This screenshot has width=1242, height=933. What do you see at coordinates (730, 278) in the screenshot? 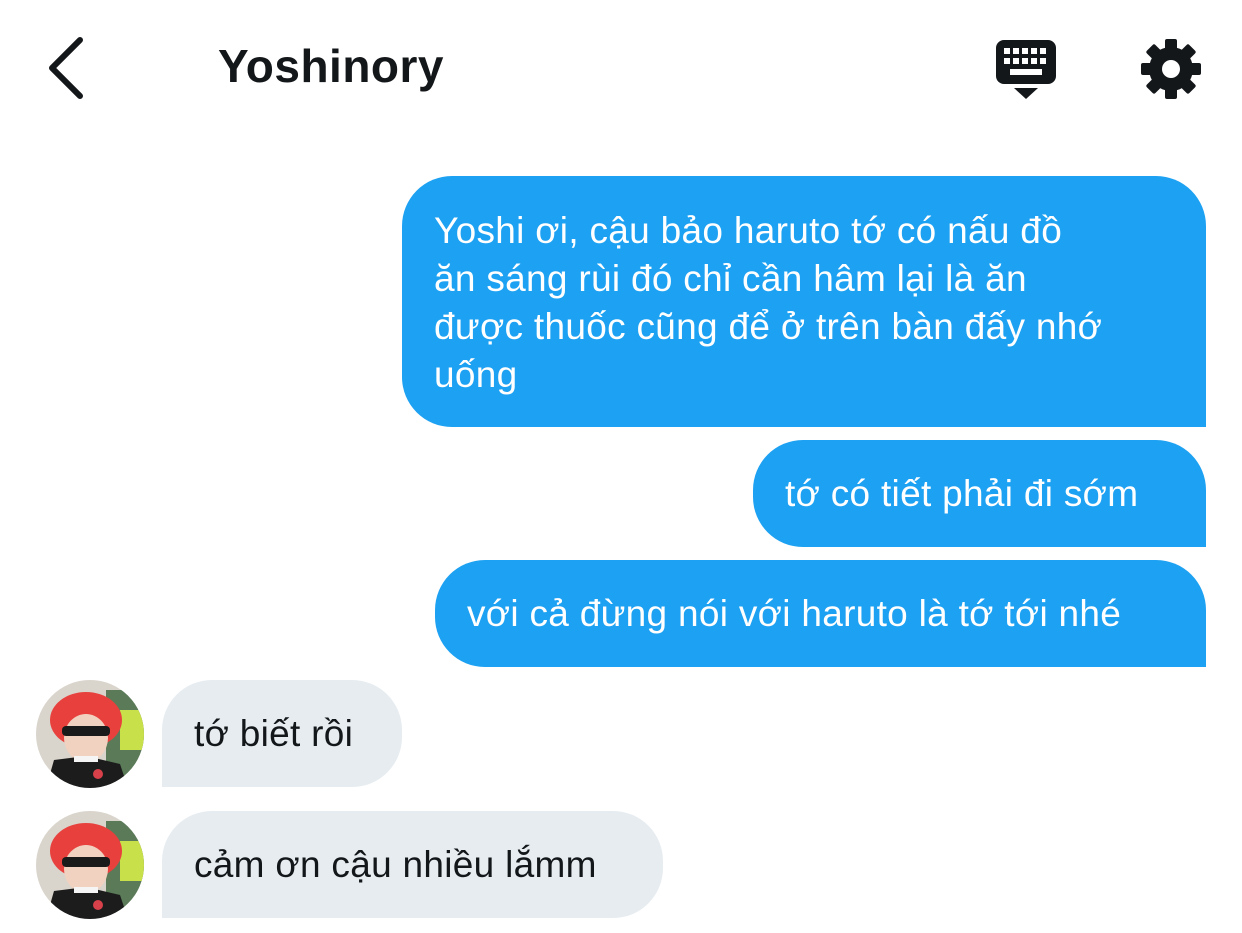
I see `message-line: ăn sáng rùi đó chỉ cần hâm lại là ăn` at bounding box center [730, 278].